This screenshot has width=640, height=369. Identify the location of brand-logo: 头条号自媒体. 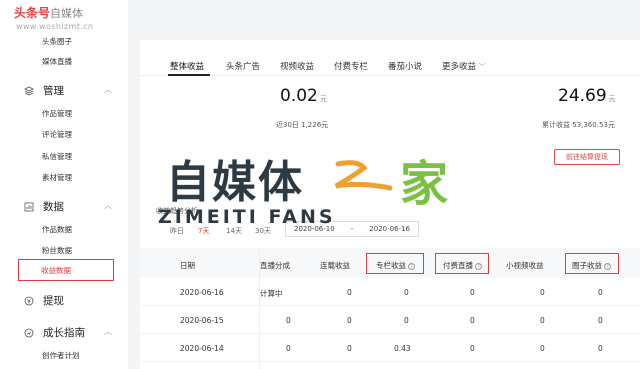
(48, 12).